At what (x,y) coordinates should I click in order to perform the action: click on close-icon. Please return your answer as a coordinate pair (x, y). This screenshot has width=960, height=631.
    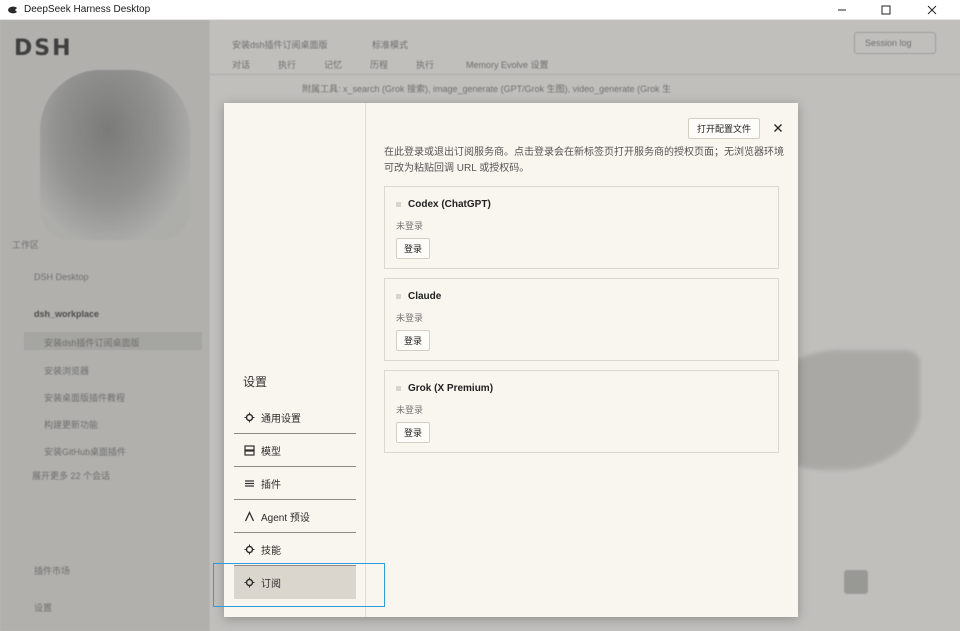
    Looking at the image, I should click on (778, 128).